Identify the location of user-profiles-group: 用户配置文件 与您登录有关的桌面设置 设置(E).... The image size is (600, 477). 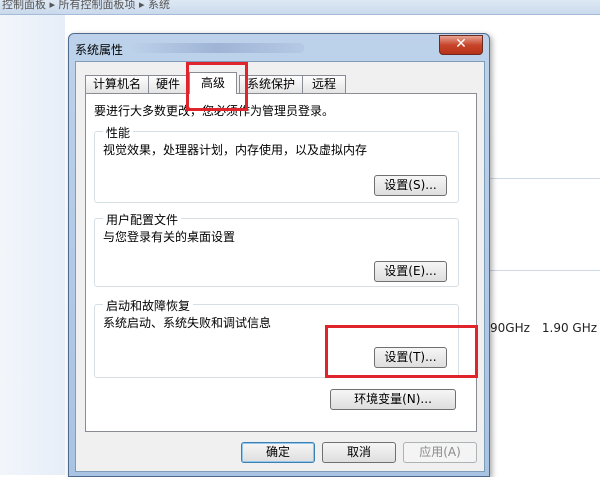
(276, 249).